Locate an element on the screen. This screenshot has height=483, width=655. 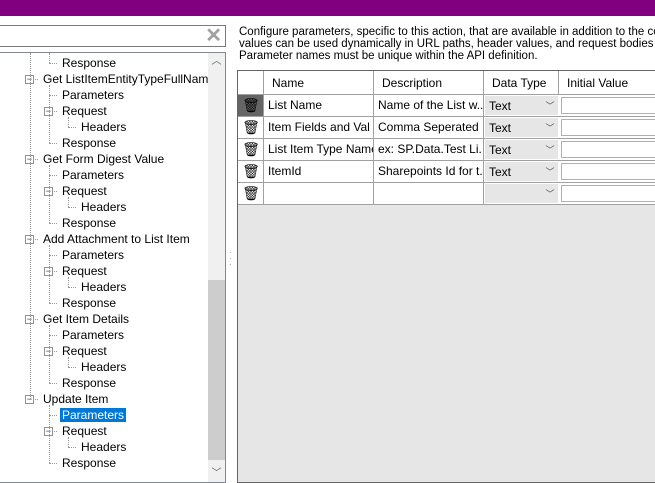
name-cell: ItemId is located at coordinates (319, 171).